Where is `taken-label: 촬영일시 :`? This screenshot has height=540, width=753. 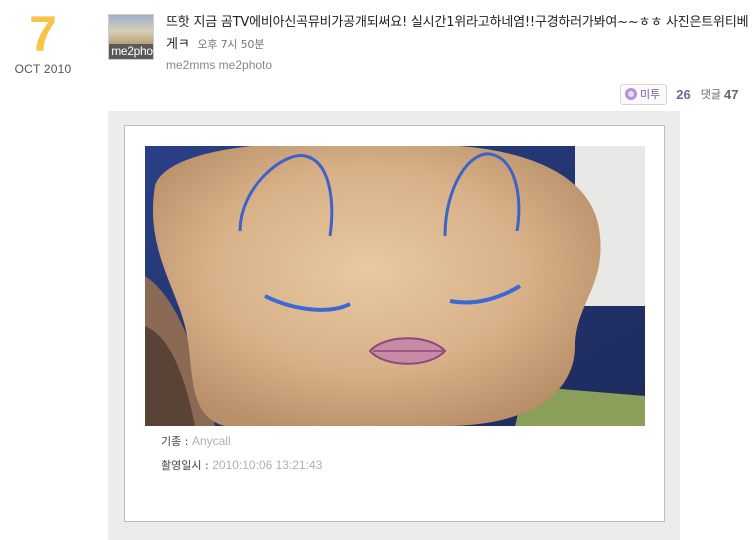
taken-label: 촬영일시 : is located at coordinates (185, 465).